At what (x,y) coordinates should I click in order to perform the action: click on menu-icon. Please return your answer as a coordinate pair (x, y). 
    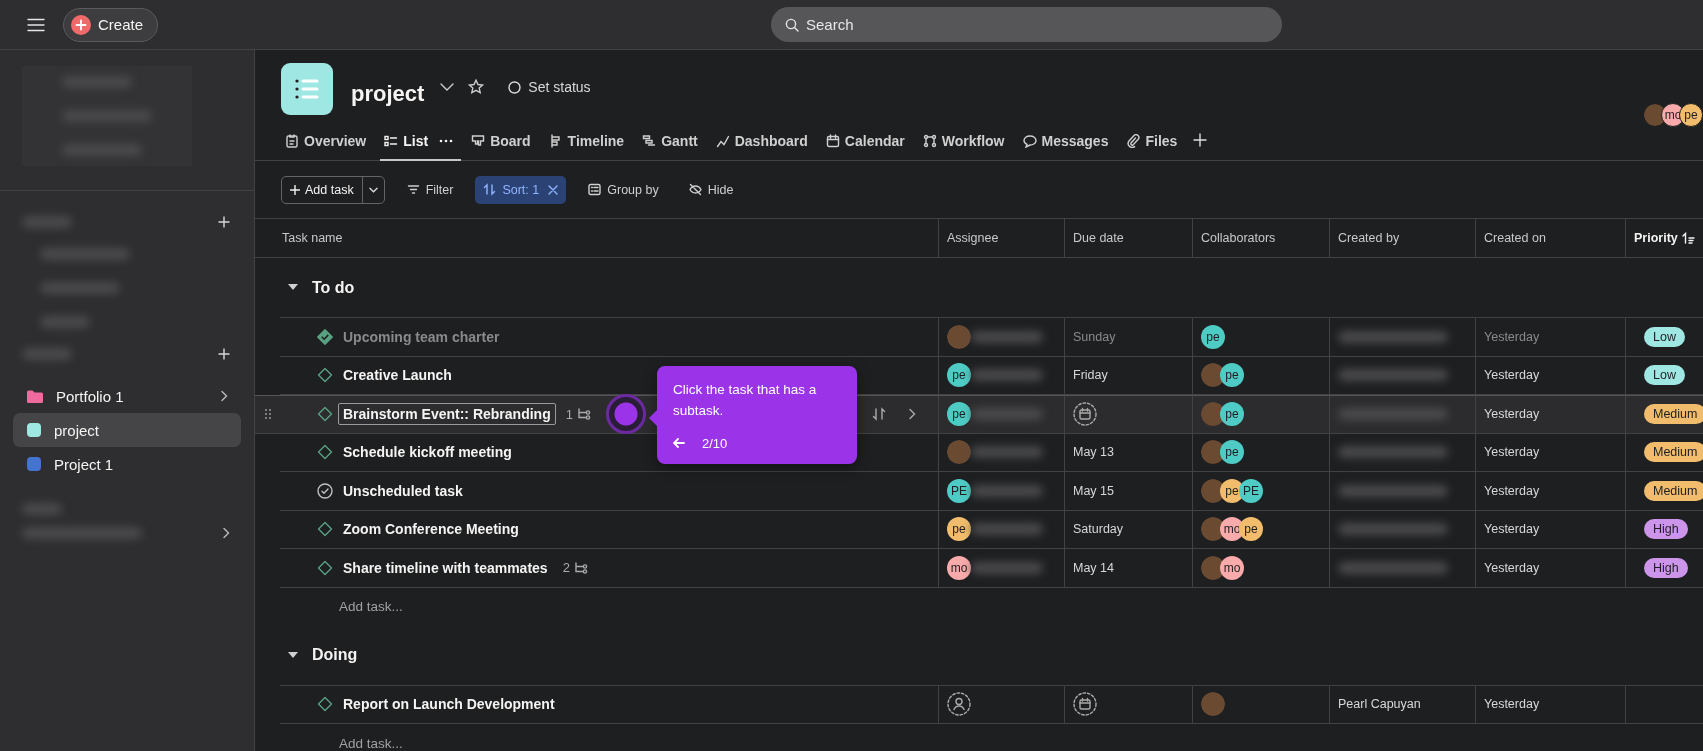
    Looking at the image, I should click on (36, 24).